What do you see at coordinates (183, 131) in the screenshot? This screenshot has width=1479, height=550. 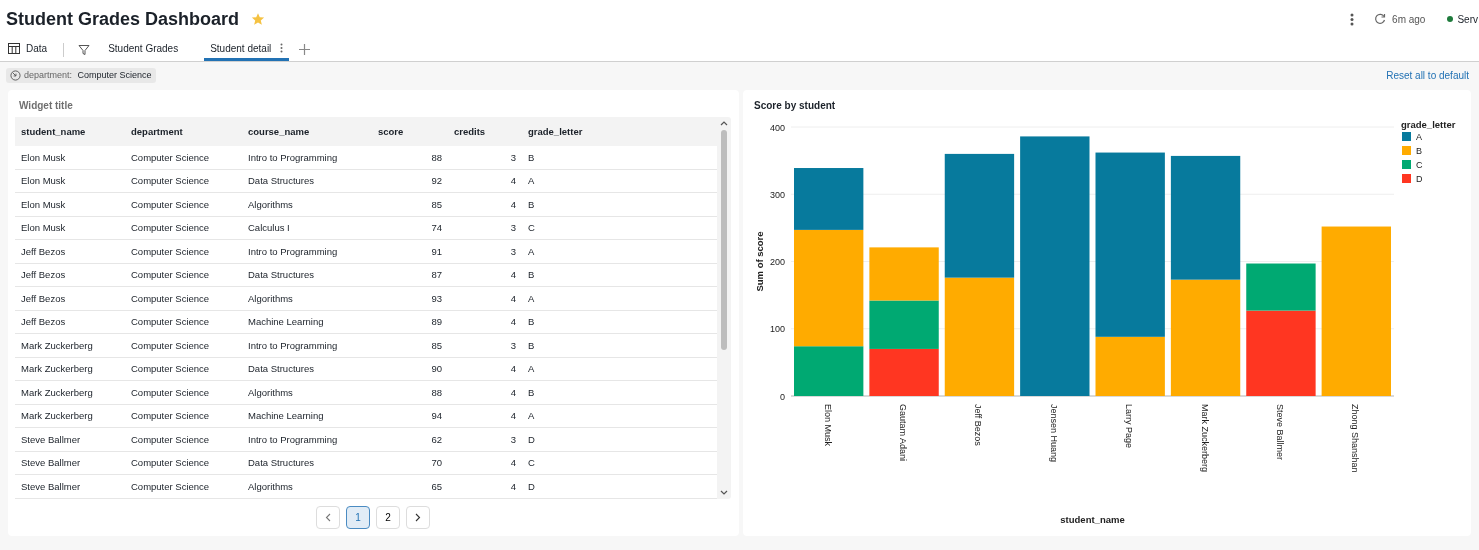 I see `column-header: department` at bounding box center [183, 131].